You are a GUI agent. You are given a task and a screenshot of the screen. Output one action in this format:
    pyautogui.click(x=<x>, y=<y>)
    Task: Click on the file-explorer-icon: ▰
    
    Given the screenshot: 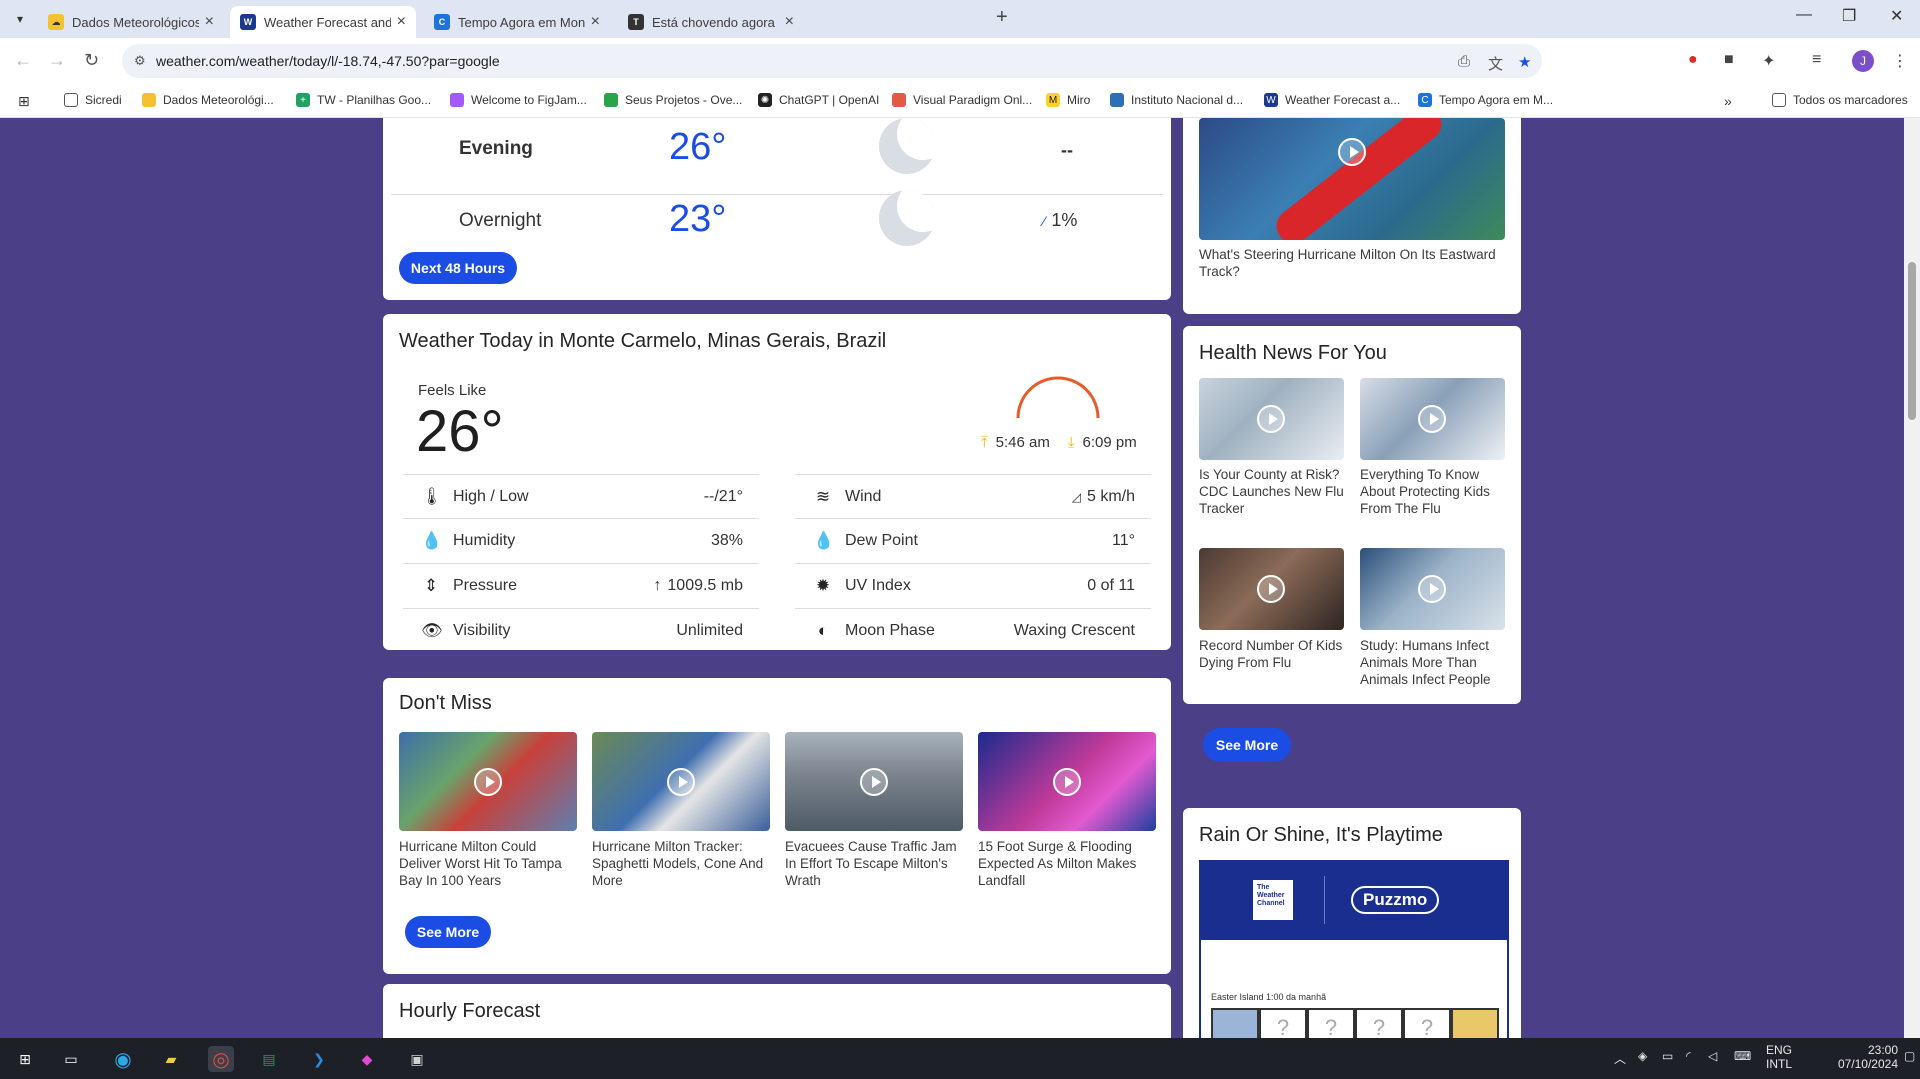 What is the action you would take?
    pyautogui.click(x=171, y=1059)
    